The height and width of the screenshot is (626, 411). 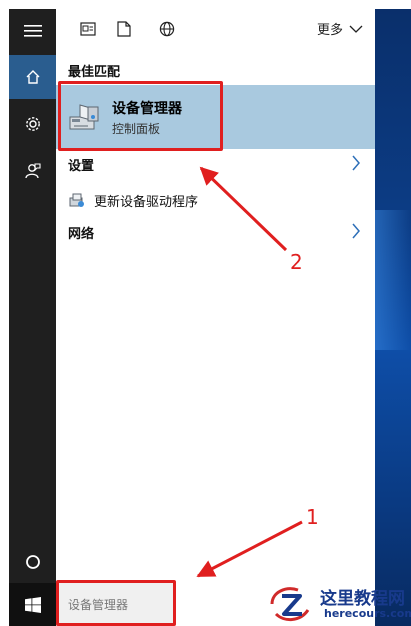 I want to click on annotation-number-2: 2, so click(x=296, y=262).